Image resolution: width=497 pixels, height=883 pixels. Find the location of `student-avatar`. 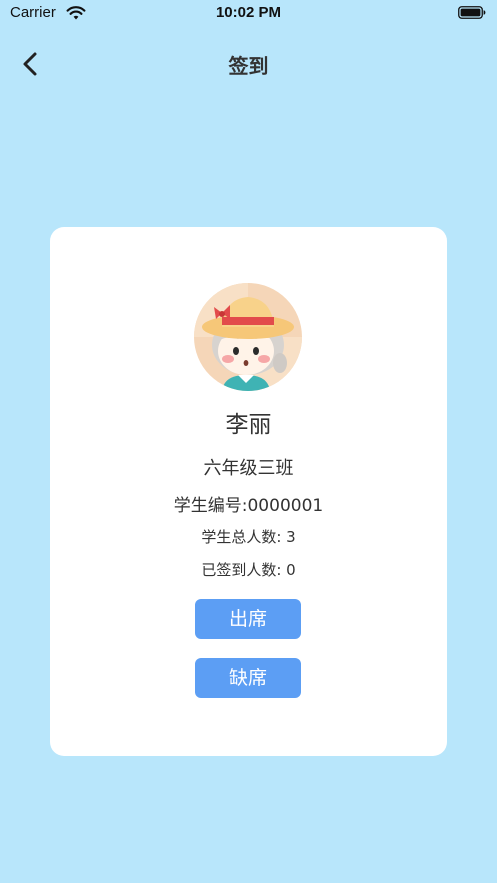

student-avatar is located at coordinates (248, 337).